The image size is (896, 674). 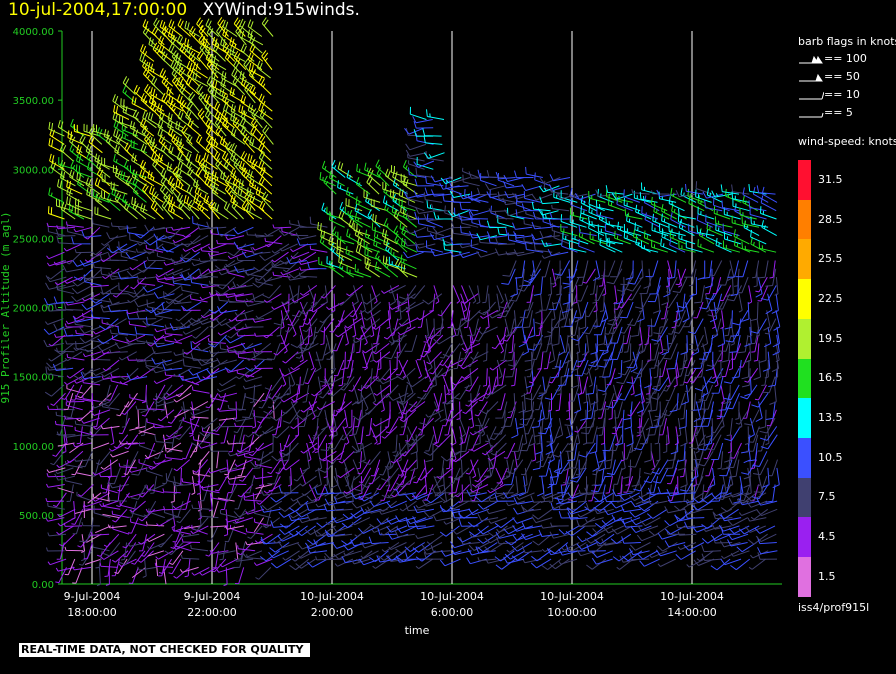 I want to click on x-tick-date: 10-Jul-2004, so click(x=452, y=596).